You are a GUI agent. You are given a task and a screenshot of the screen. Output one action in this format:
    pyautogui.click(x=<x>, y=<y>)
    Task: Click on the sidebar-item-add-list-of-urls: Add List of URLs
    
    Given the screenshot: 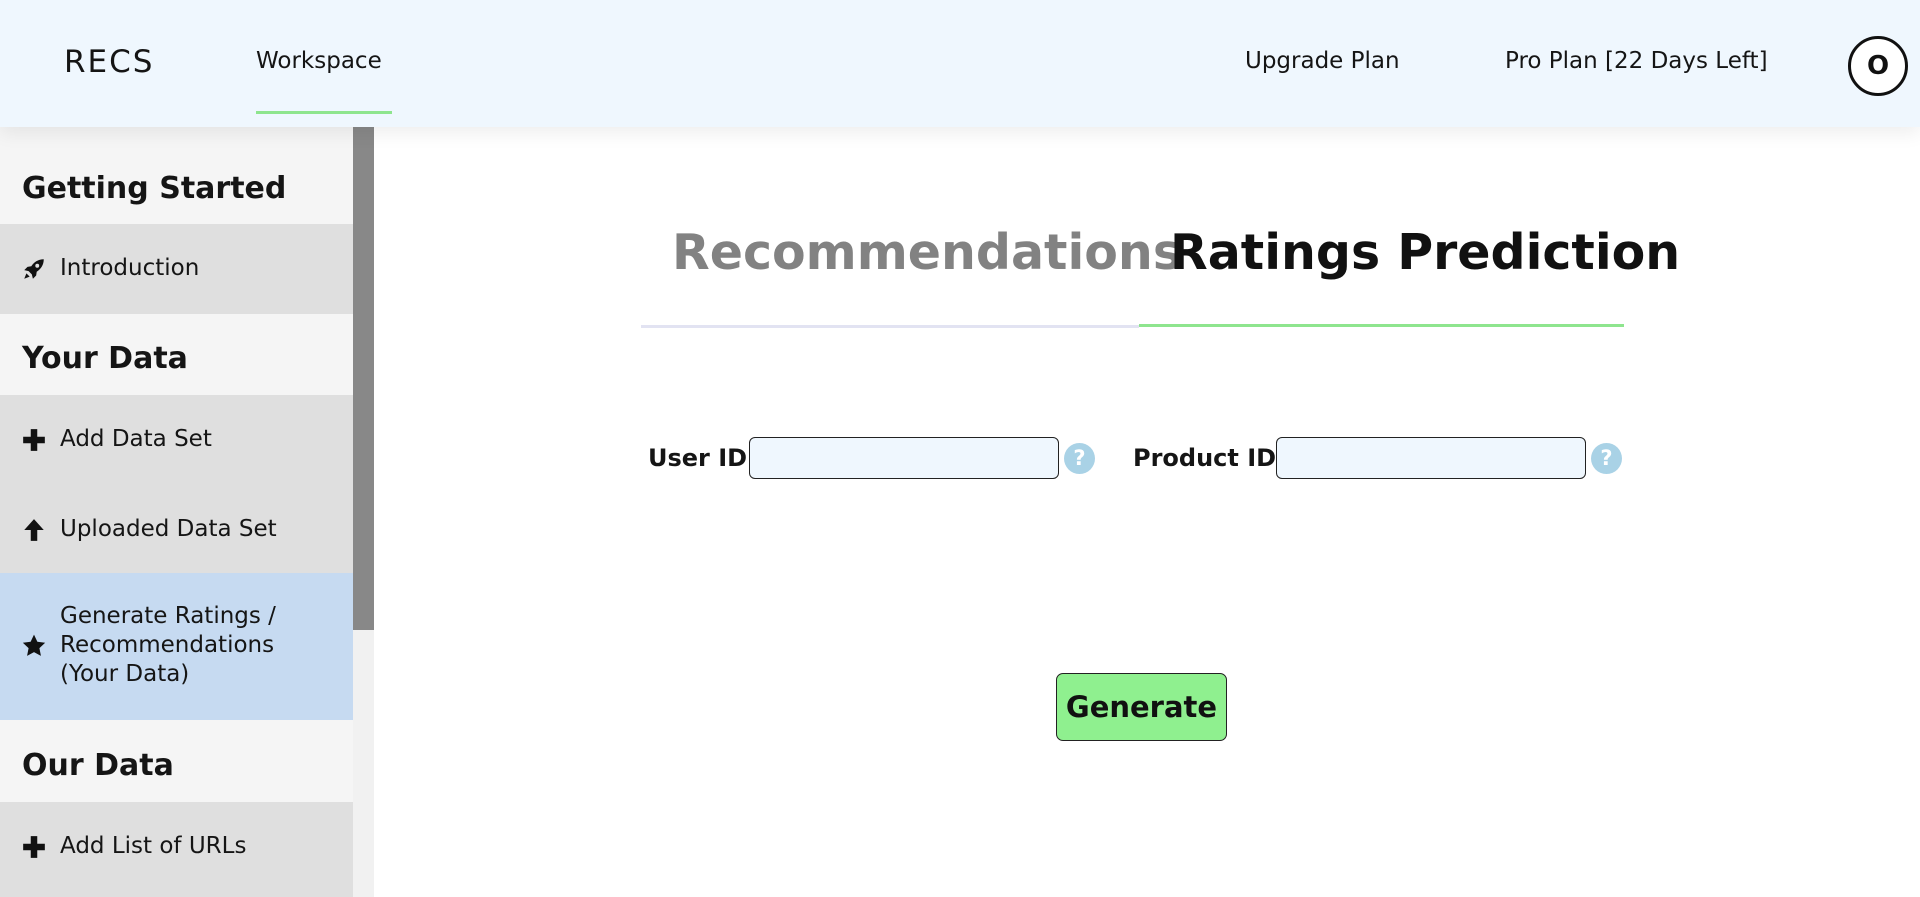 What is the action you would take?
    pyautogui.click(x=176, y=849)
    